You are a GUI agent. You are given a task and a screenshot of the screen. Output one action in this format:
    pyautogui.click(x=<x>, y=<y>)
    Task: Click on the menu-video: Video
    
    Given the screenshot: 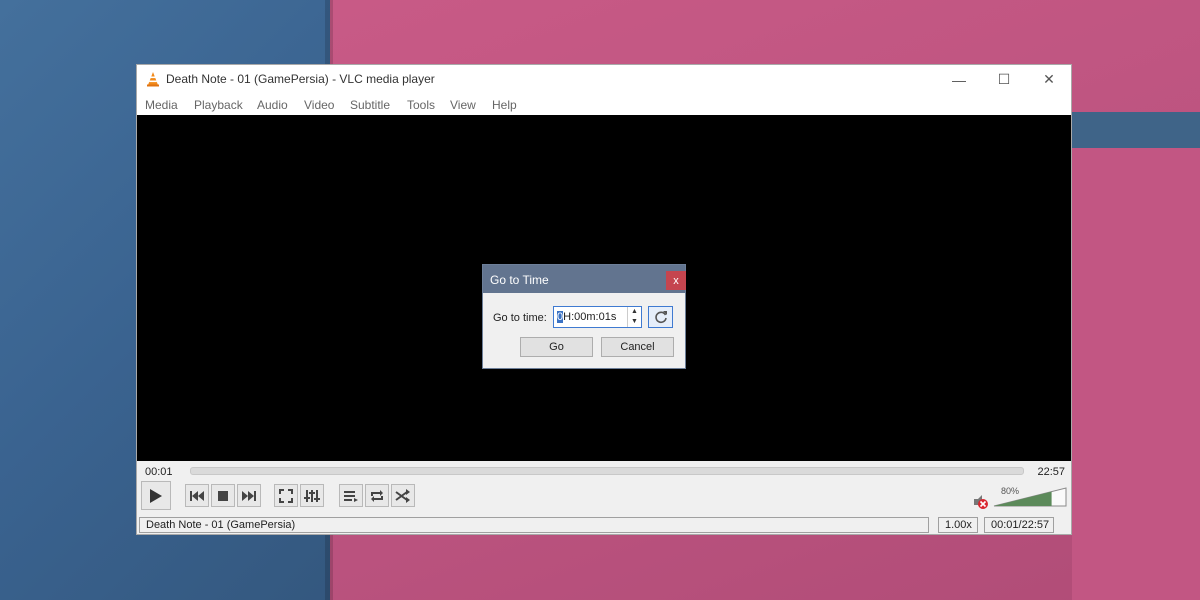 What is the action you would take?
    pyautogui.click(x=319, y=105)
    